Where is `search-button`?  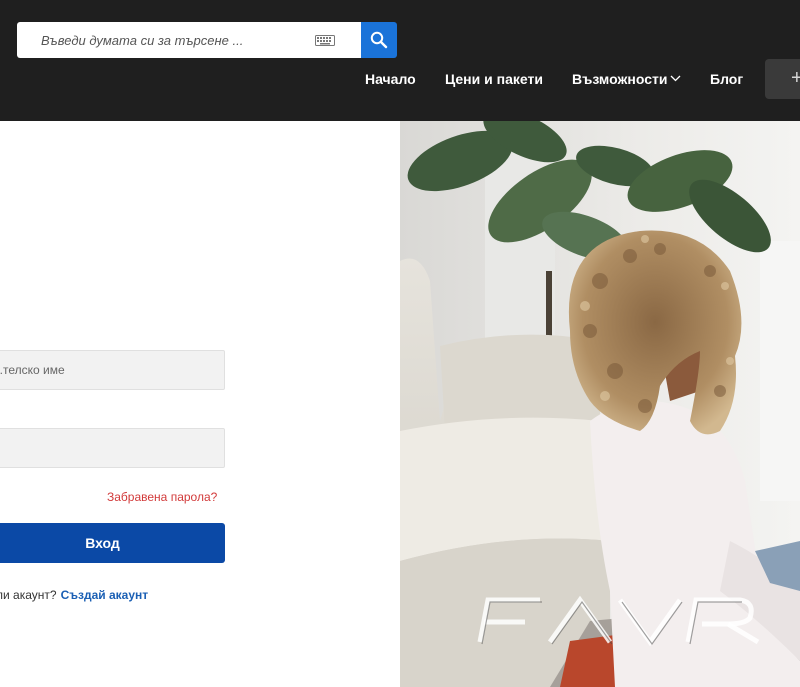
search-button is located at coordinates (379, 40).